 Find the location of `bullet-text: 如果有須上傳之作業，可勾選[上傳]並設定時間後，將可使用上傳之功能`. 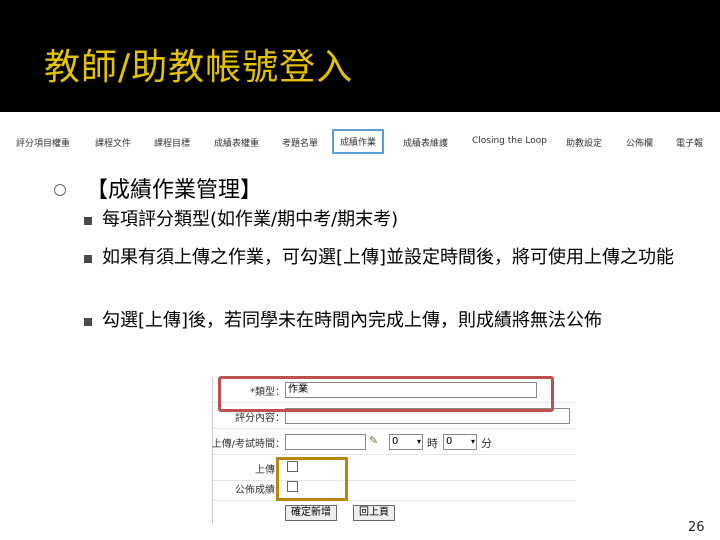

bullet-text: 如果有須上傳之作業，可勾選[上傳]並設定時間後，將可使用上傳之功能 is located at coordinates (388, 257).